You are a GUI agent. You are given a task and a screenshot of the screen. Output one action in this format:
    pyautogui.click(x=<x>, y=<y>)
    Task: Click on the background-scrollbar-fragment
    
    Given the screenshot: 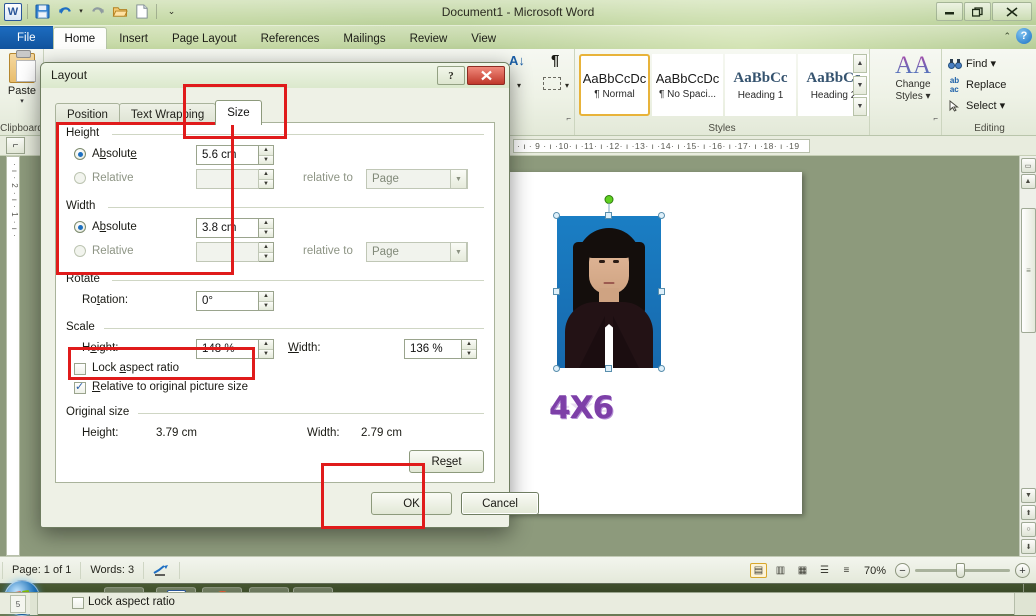 What is the action you would take?
    pyautogui.click(x=1025, y=604)
    